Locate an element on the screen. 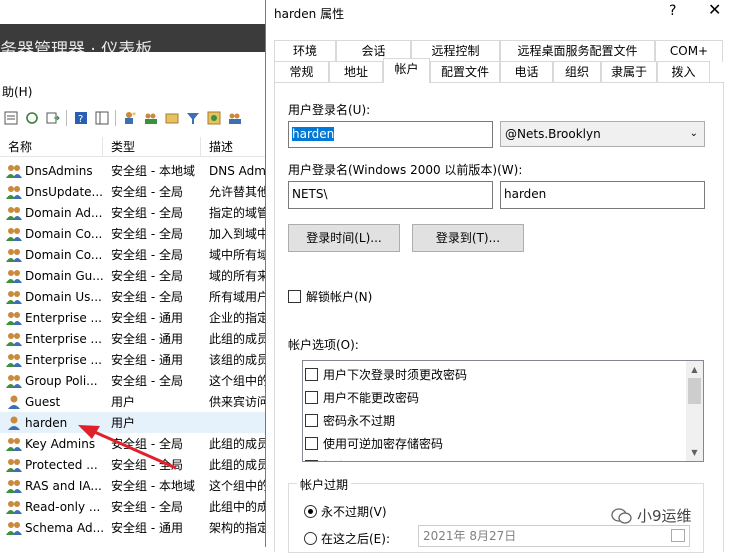  list-item: RAS and IA... 安全组 - 本地域 这个组中的 is located at coordinates (134, 485).